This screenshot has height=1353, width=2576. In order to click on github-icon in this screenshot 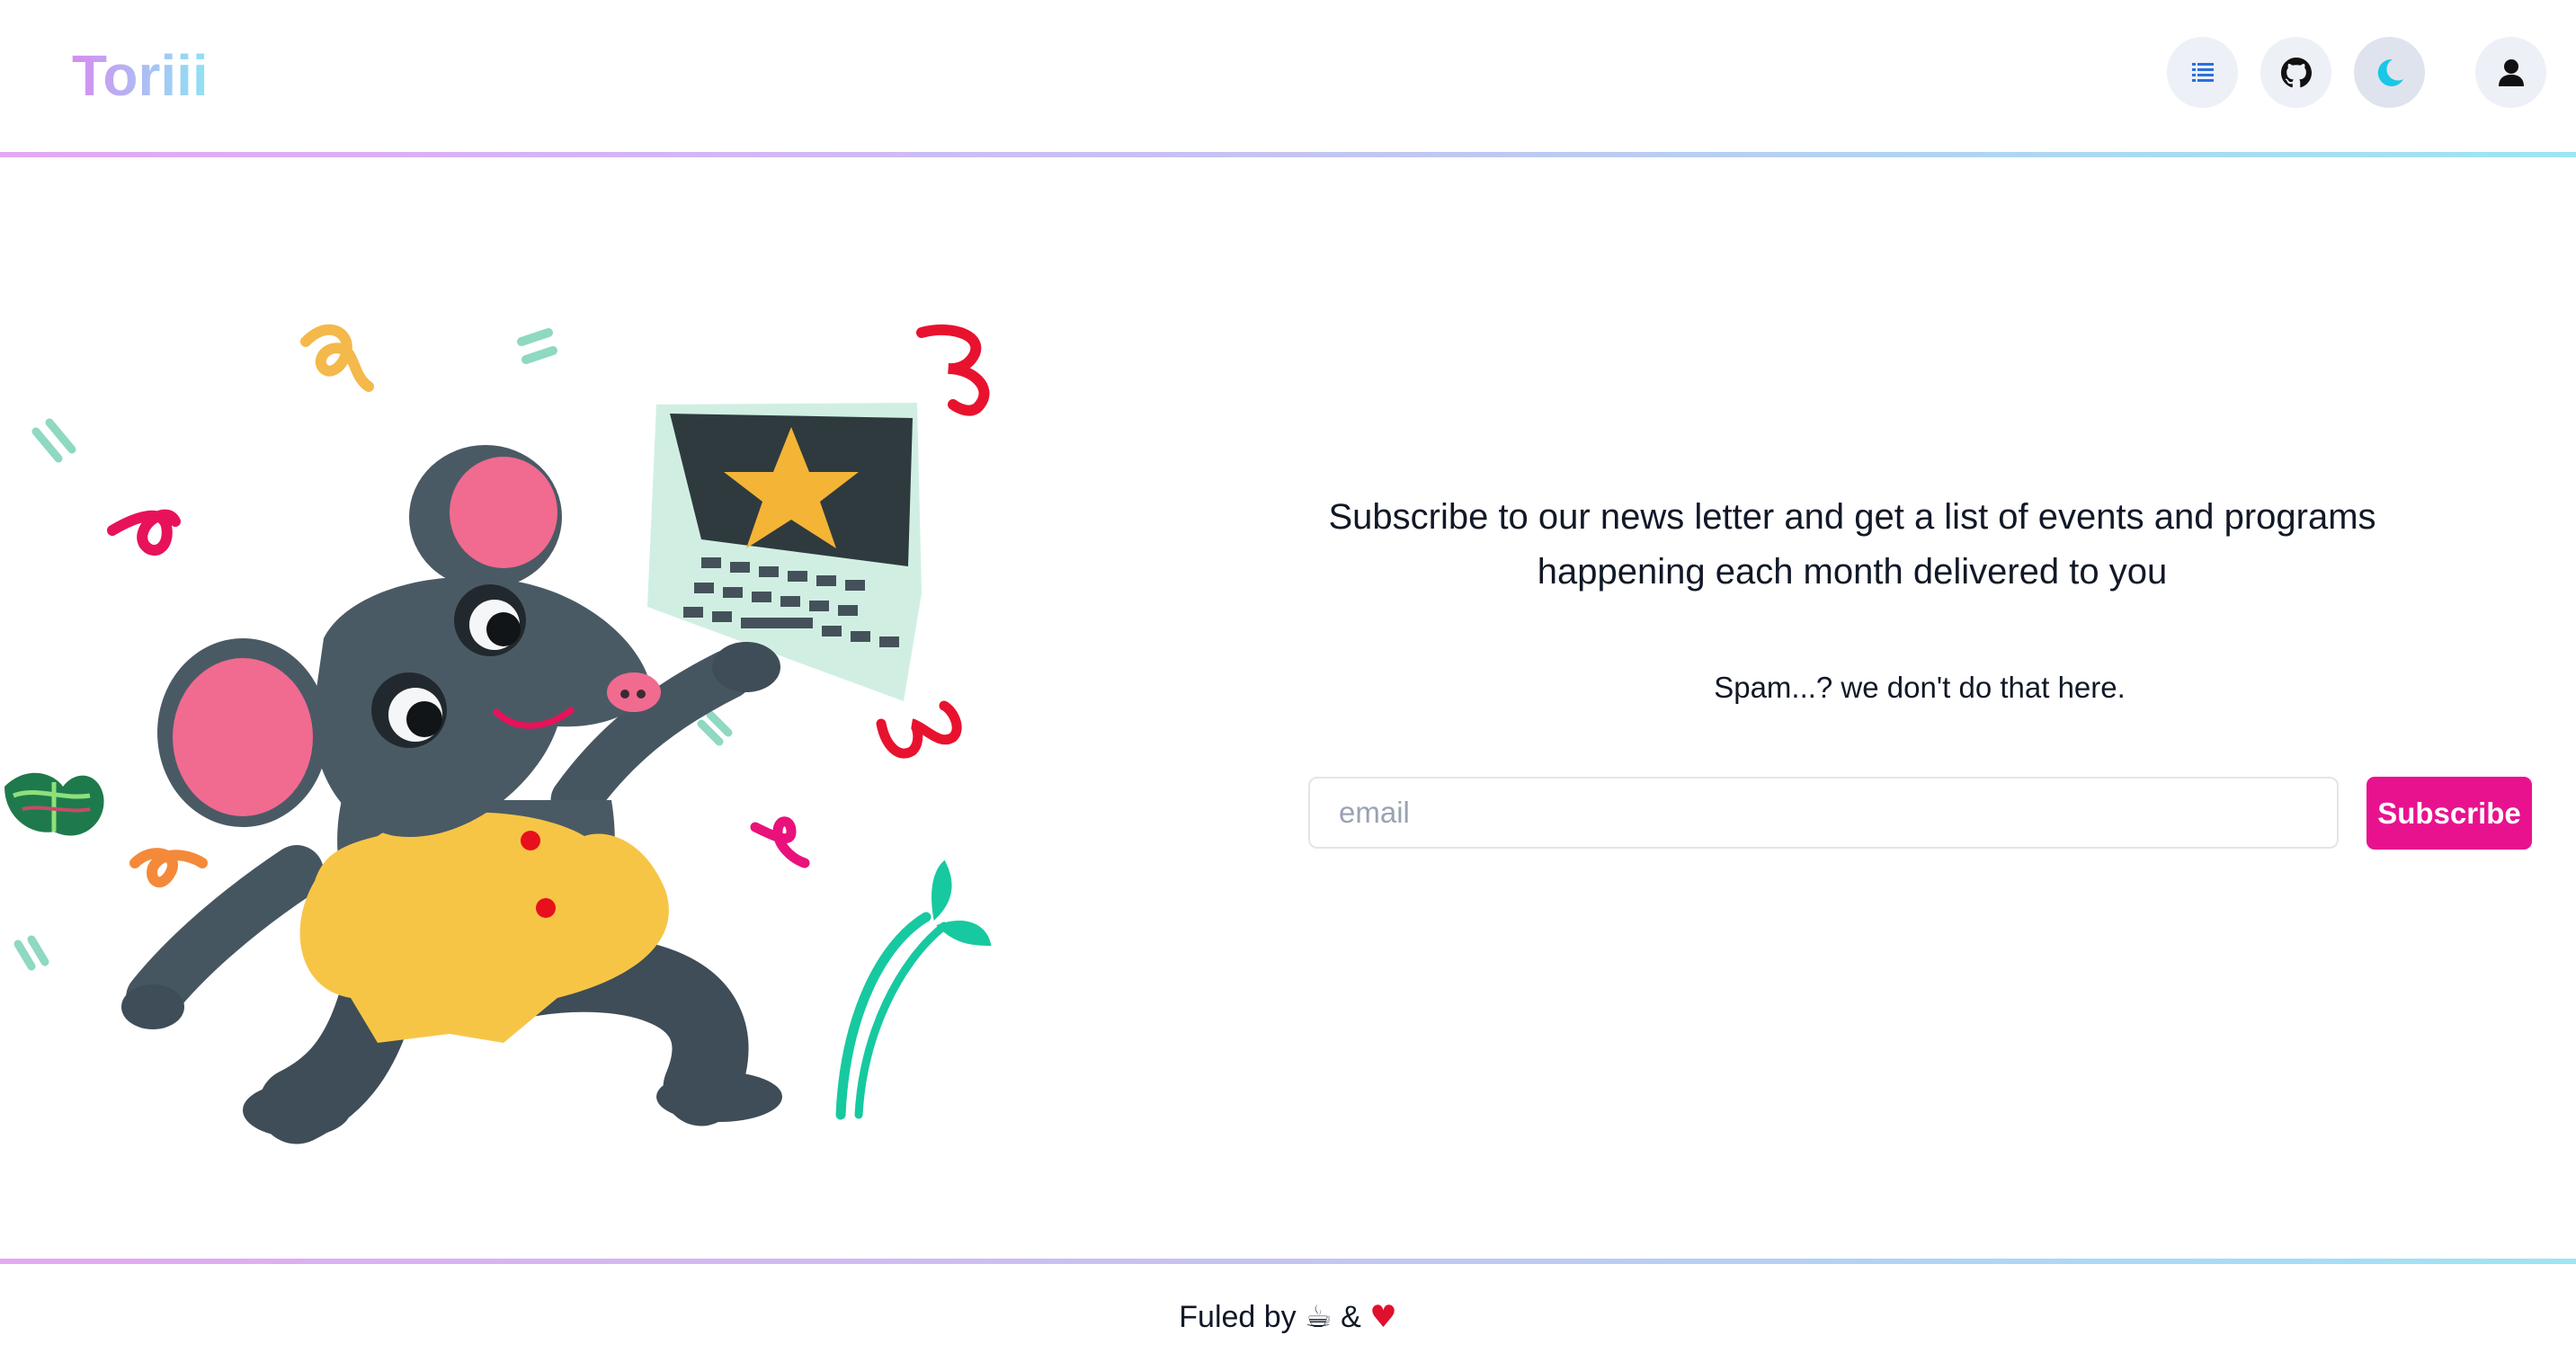, I will do `click(2296, 72)`.